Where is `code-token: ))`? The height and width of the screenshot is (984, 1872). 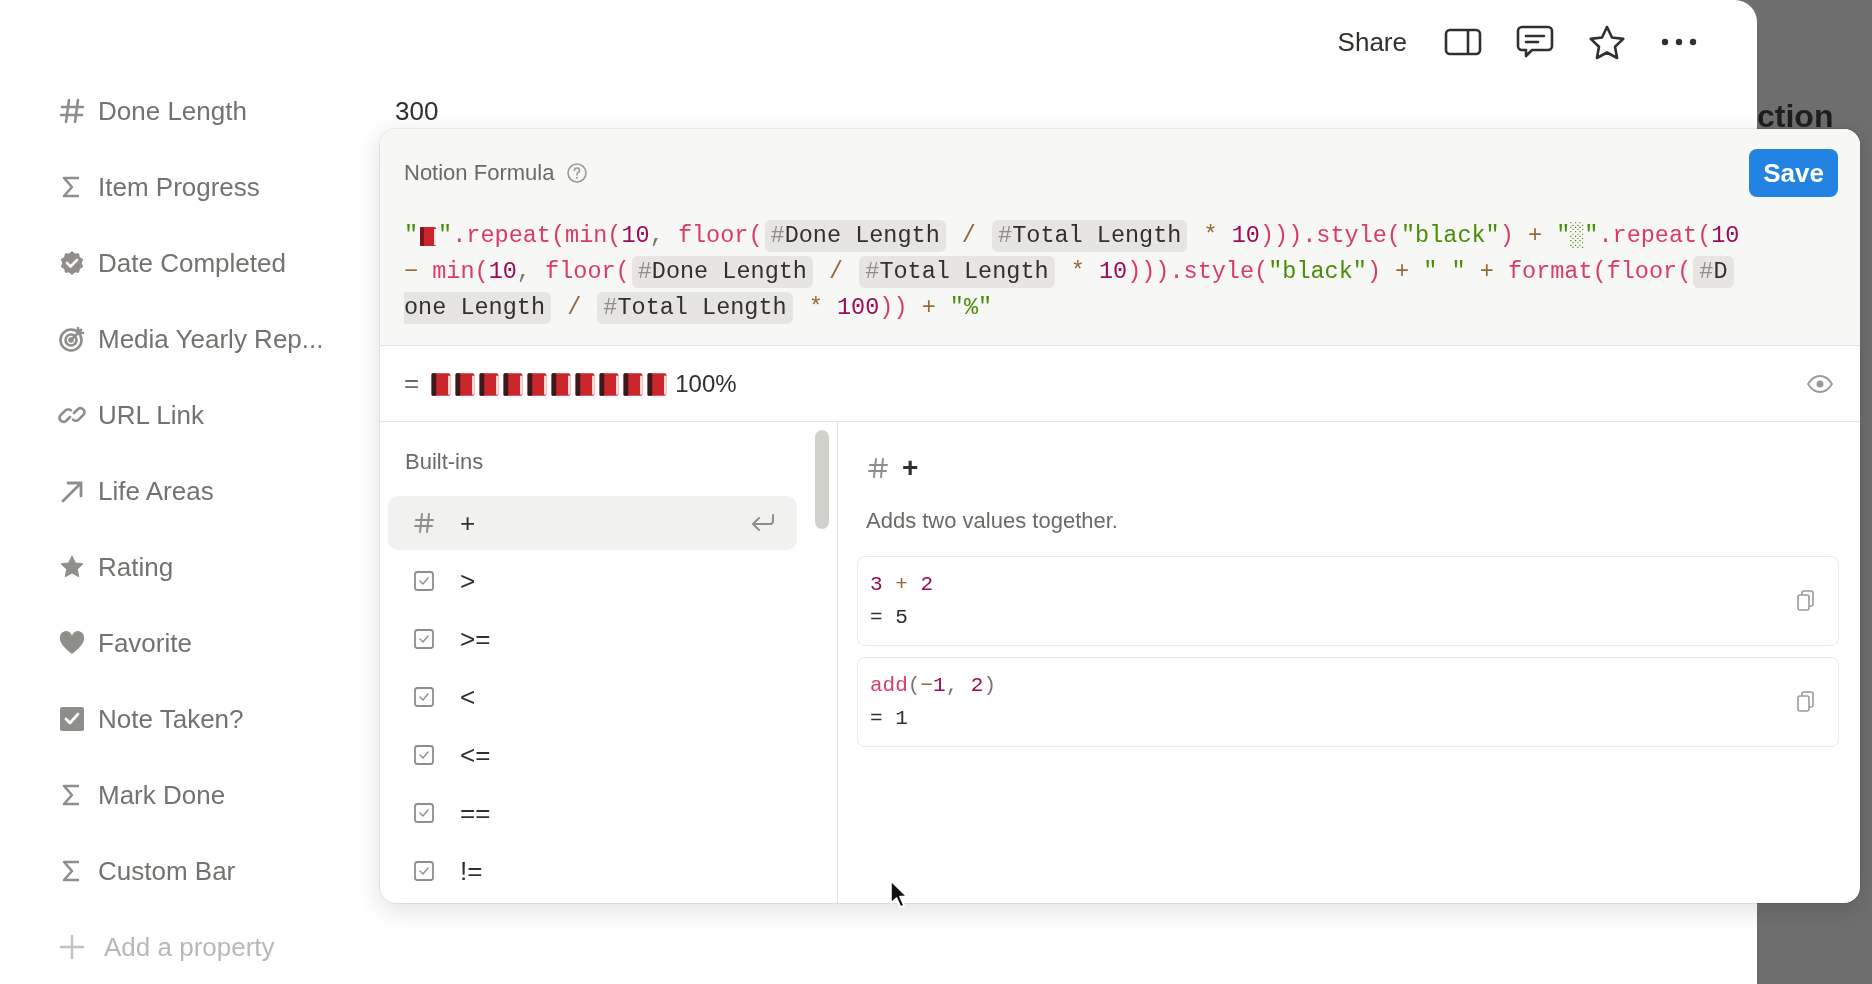
code-token: )) is located at coordinates (893, 308).